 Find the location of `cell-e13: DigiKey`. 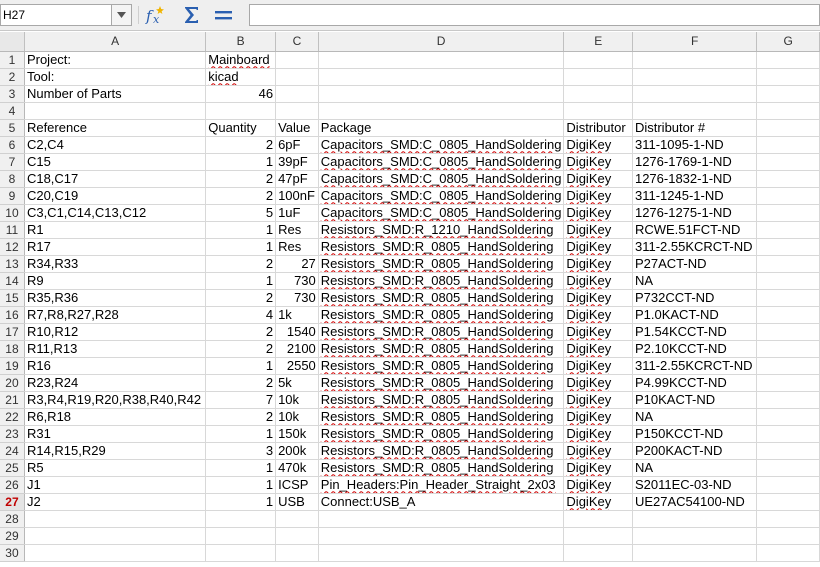

cell-e13: DigiKey is located at coordinates (598, 264).